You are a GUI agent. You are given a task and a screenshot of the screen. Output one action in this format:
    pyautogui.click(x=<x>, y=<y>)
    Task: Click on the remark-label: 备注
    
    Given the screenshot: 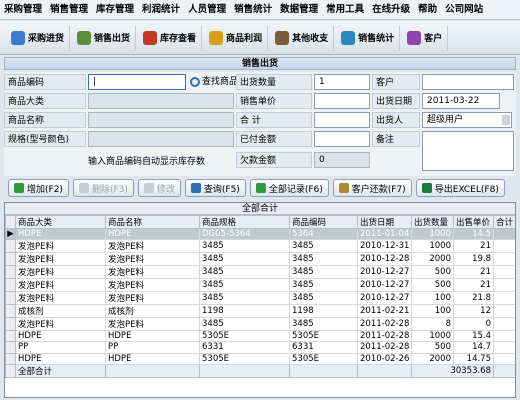 What is the action you would take?
    pyautogui.click(x=396, y=139)
    